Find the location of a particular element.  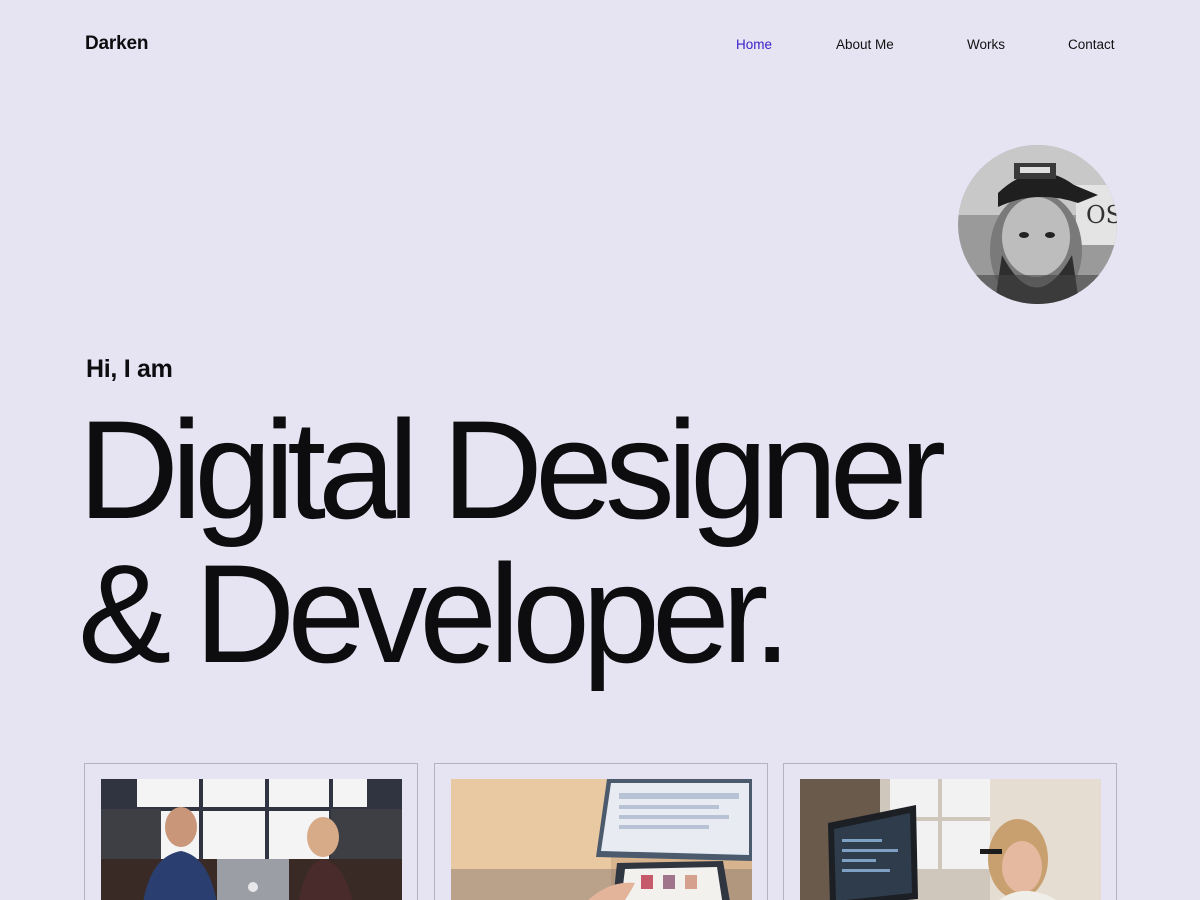

main-nav: Home About Me Works Contact is located at coordinates (600, 47).